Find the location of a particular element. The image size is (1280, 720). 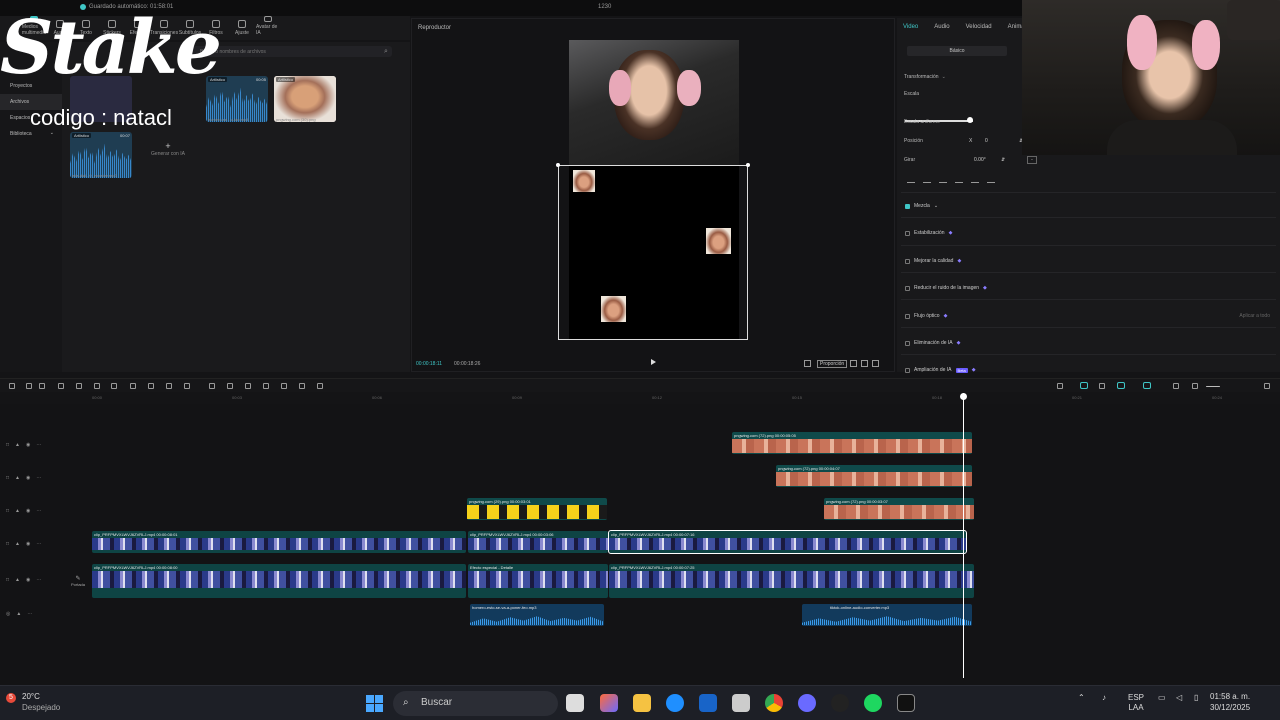

split-left-icon is located at coordinates (97, 386).